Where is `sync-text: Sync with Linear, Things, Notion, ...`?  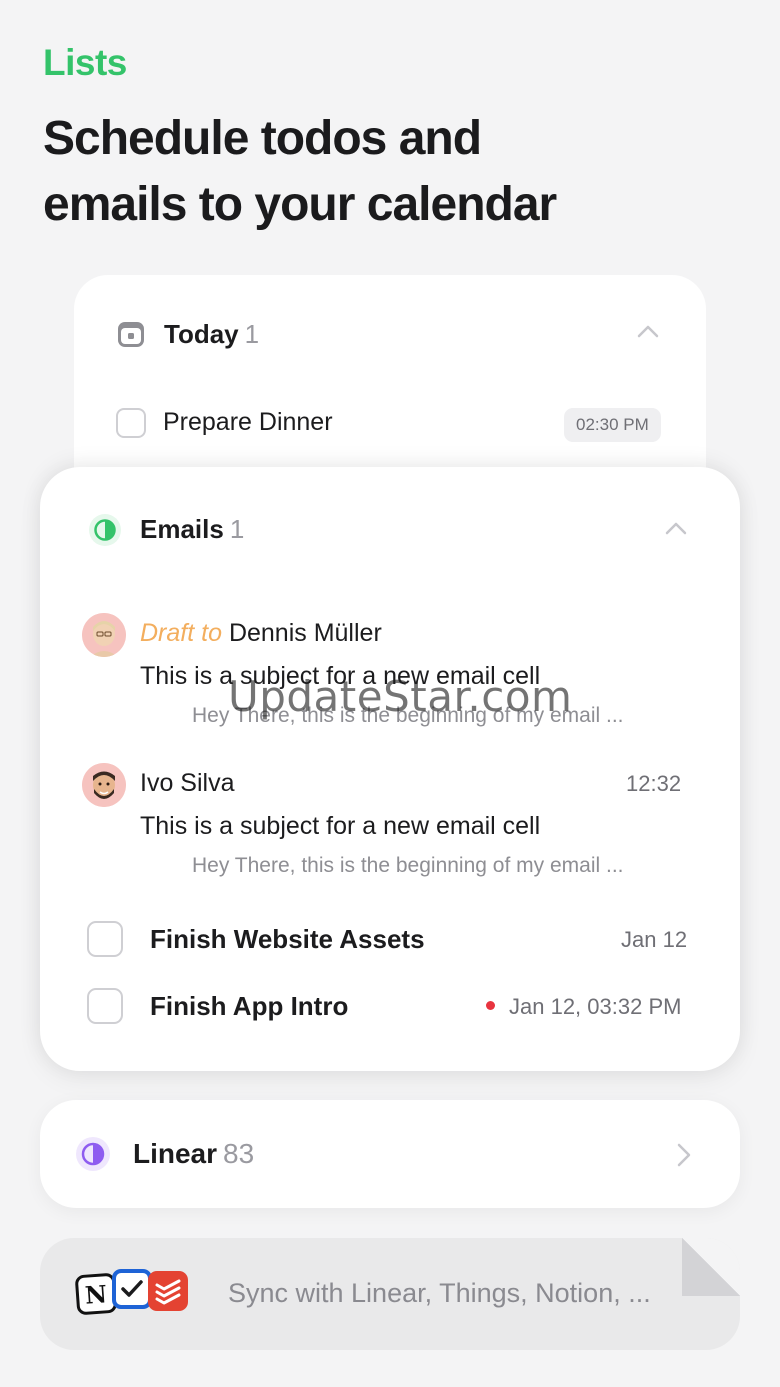 sync-text: Sync with Linear, Things, Notion, ... is located at coordinates (439, 1293).